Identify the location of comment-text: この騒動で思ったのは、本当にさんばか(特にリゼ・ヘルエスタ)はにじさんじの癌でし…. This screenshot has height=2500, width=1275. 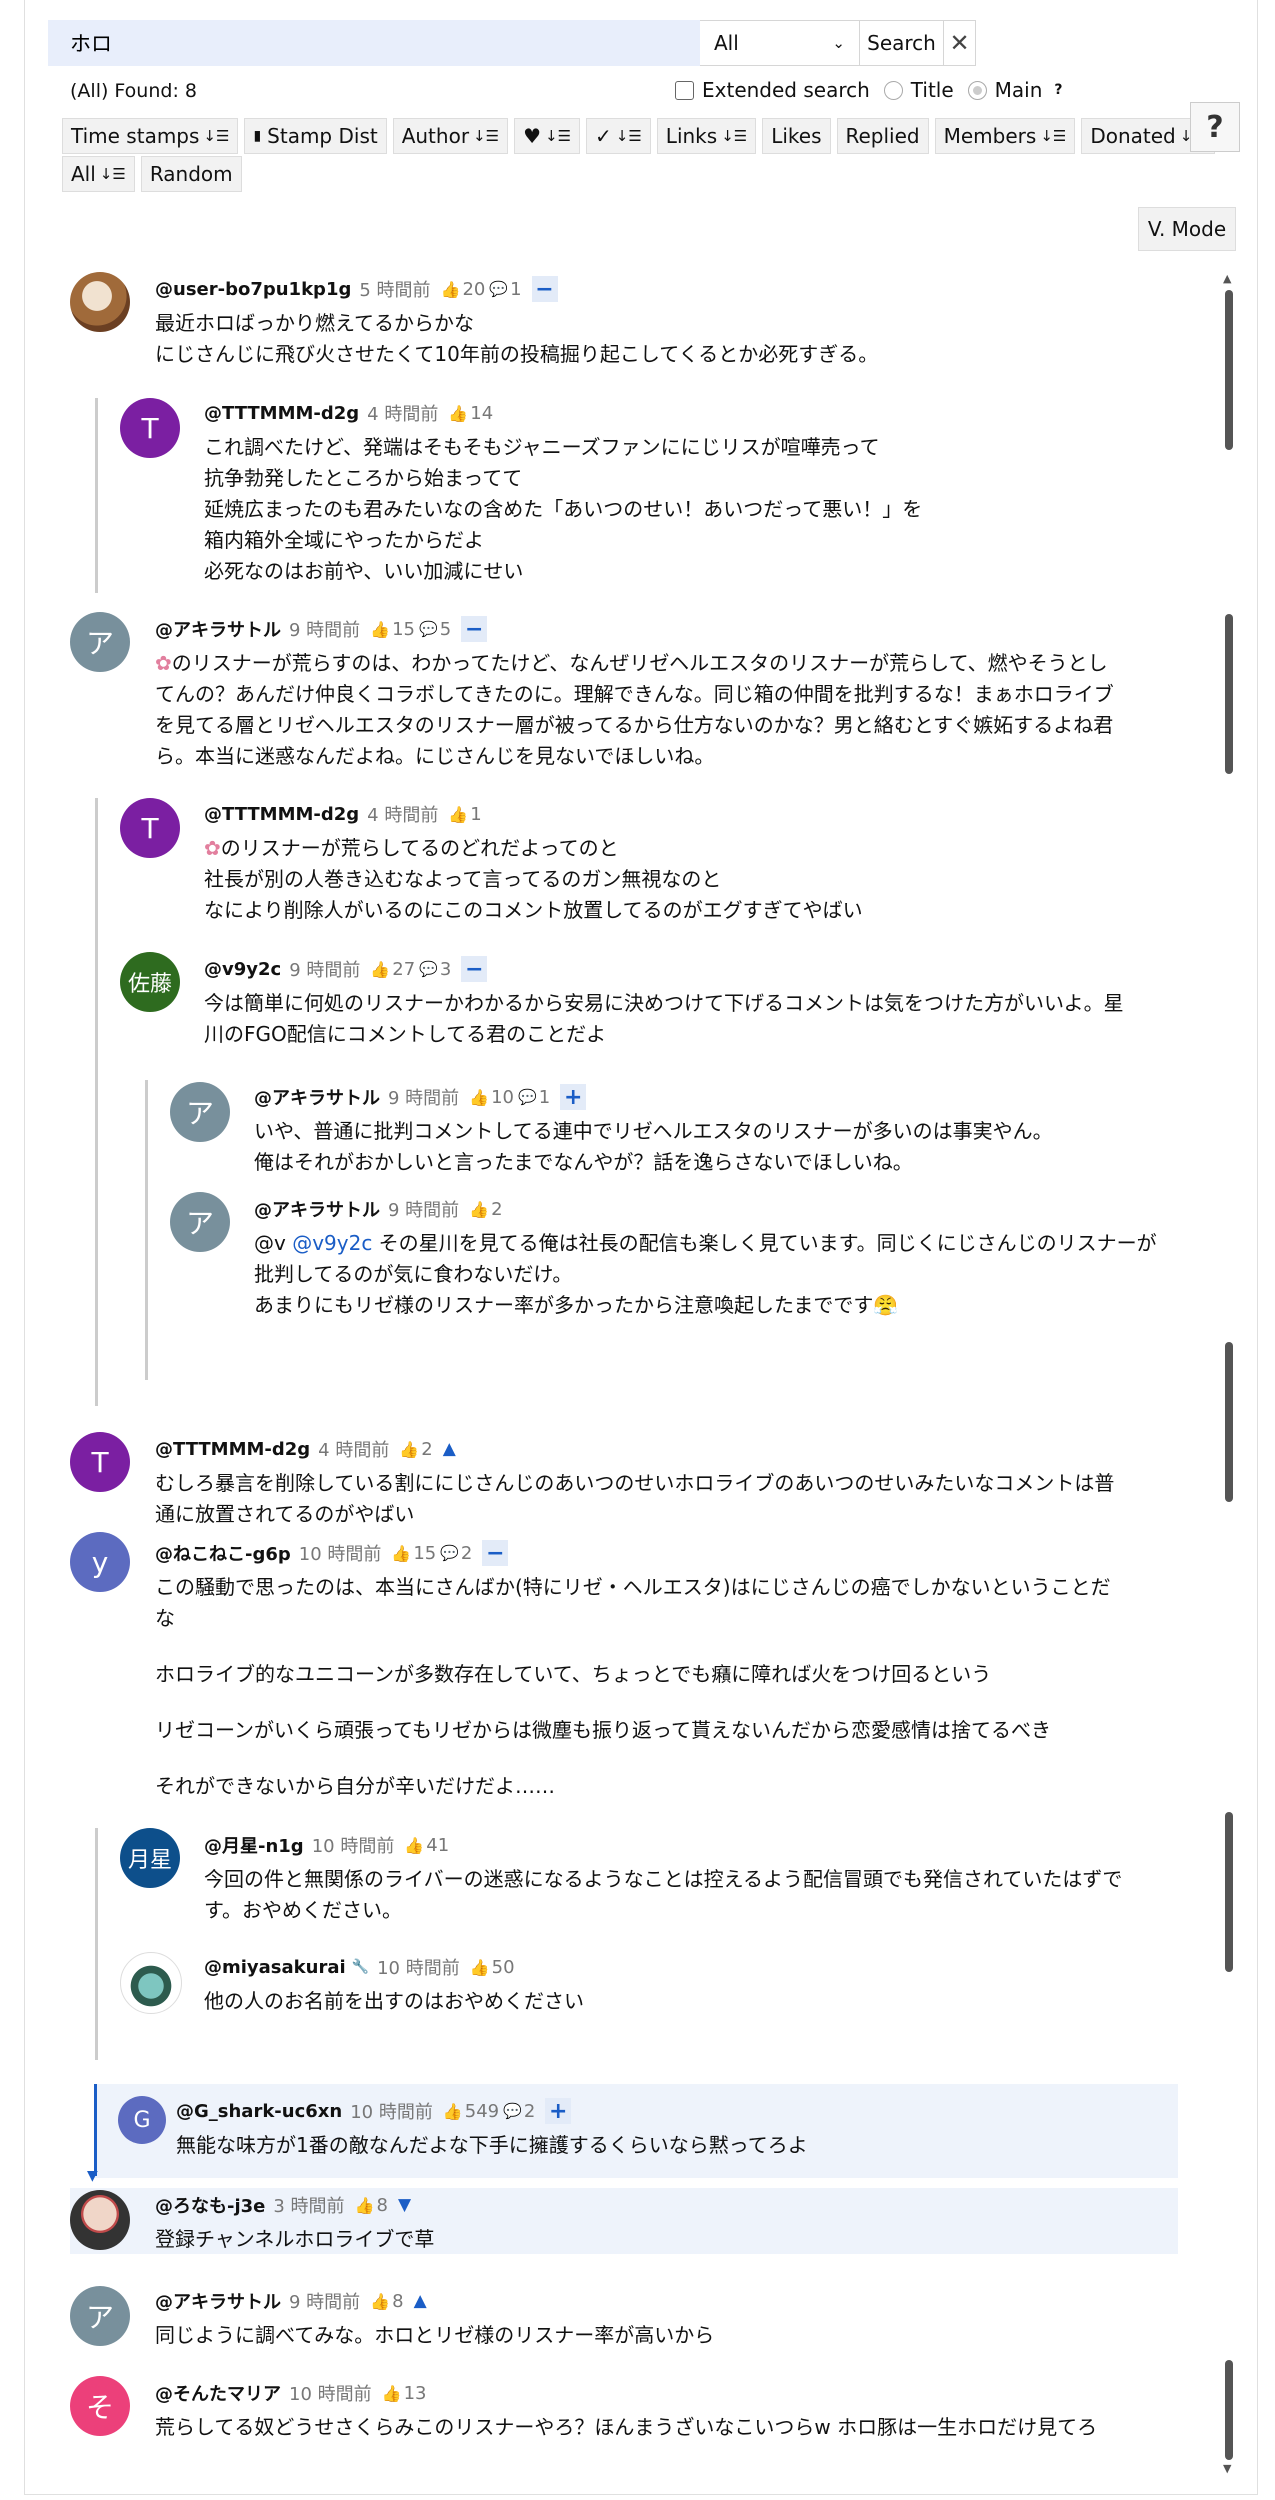
(633, 1686).